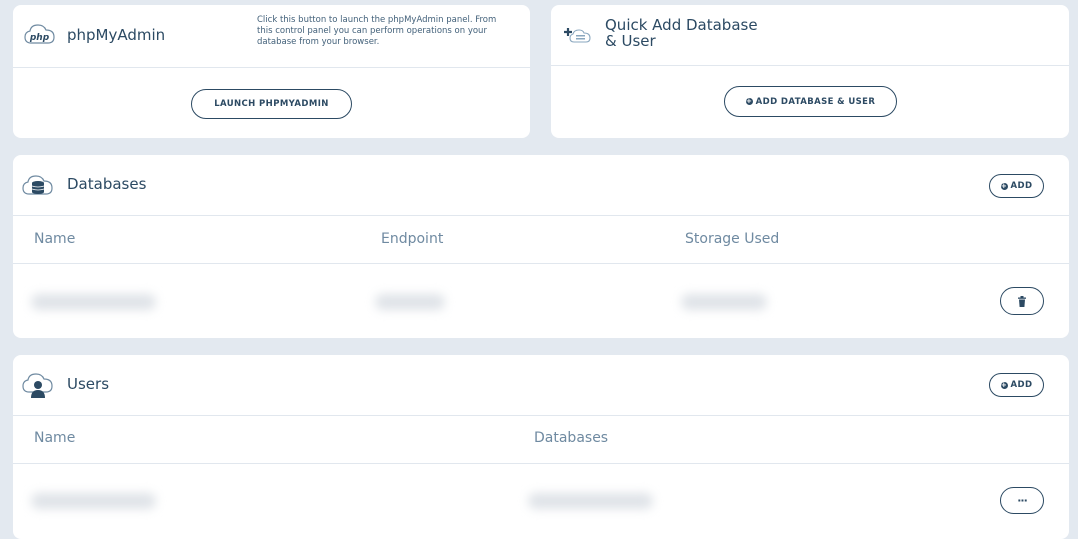  I want to click on add-database-user-label: ADD DATABASE & USER, so click(815, 101).